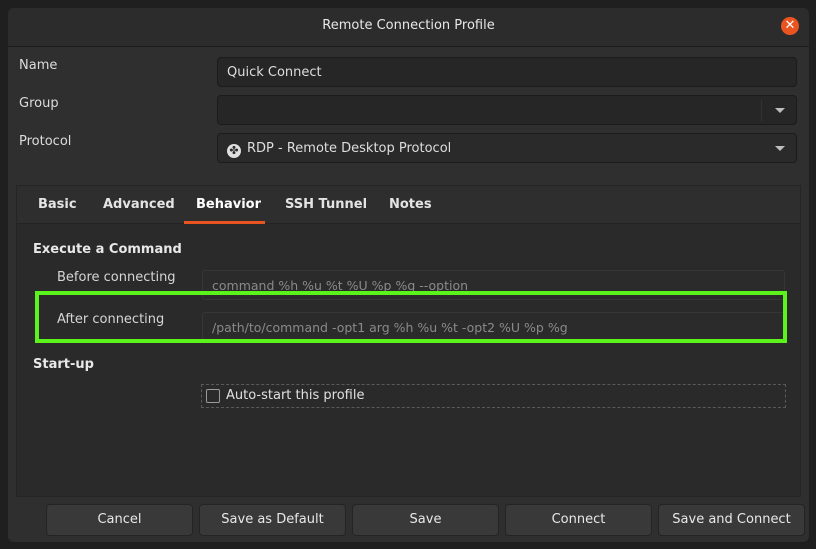  I want to click on autostart-label: Auto-start this profile, so click(295, 395).